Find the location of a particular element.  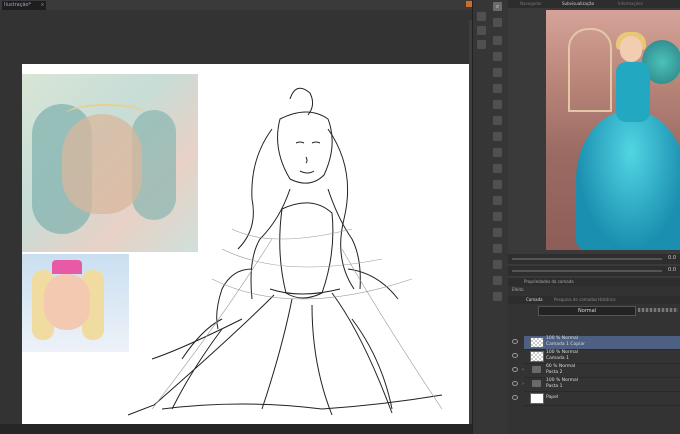

document-tab-title: Ilustração* is located at coordinates (18, 5).